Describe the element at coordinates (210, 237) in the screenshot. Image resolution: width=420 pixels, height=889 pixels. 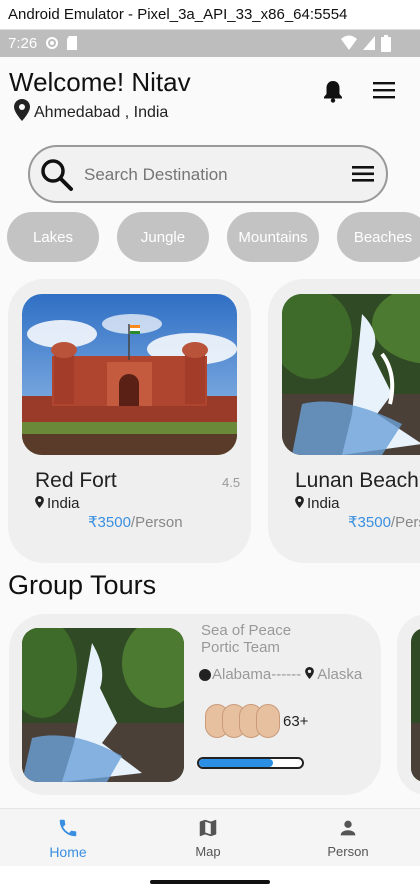
I see `category-chips: Lakes Jungle Mountains Beaches` at that location.